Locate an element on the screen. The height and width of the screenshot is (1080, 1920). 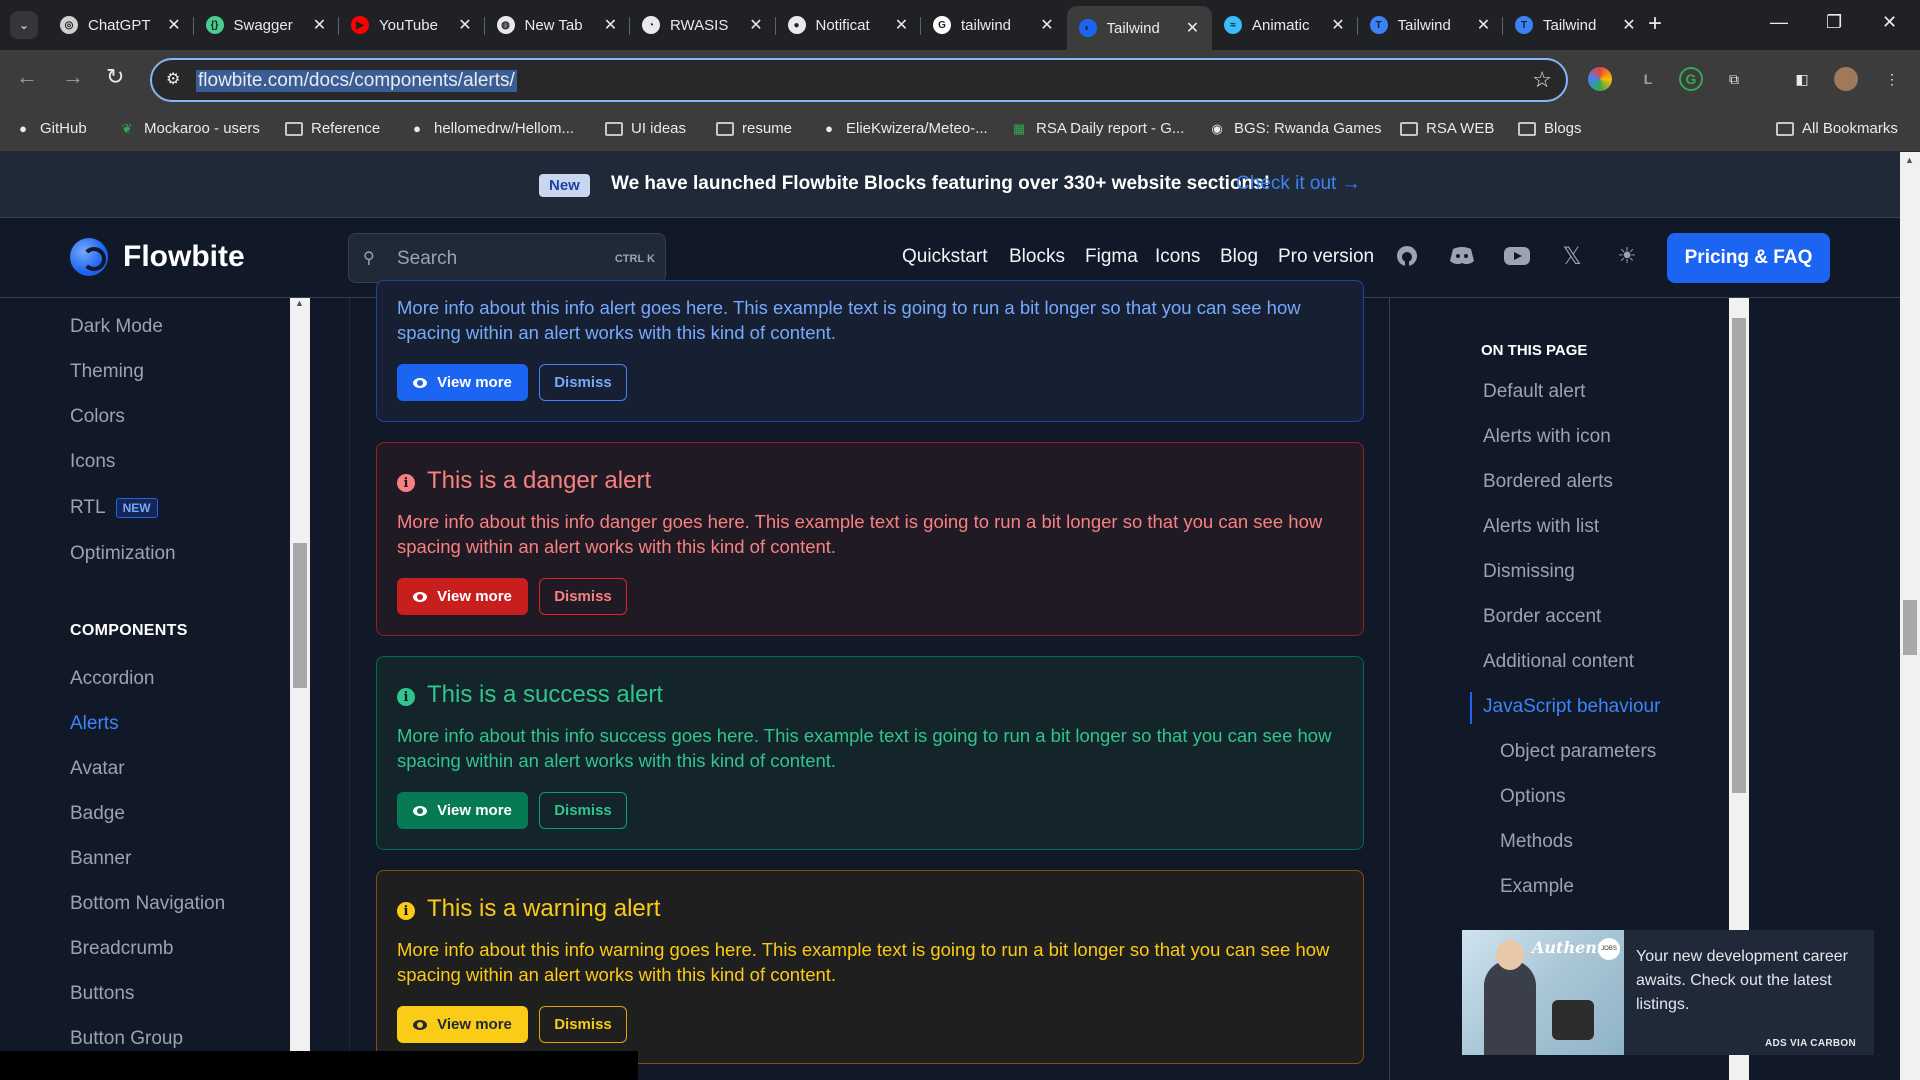
extension-l-icon: L is located at coordinates (1648, 79).